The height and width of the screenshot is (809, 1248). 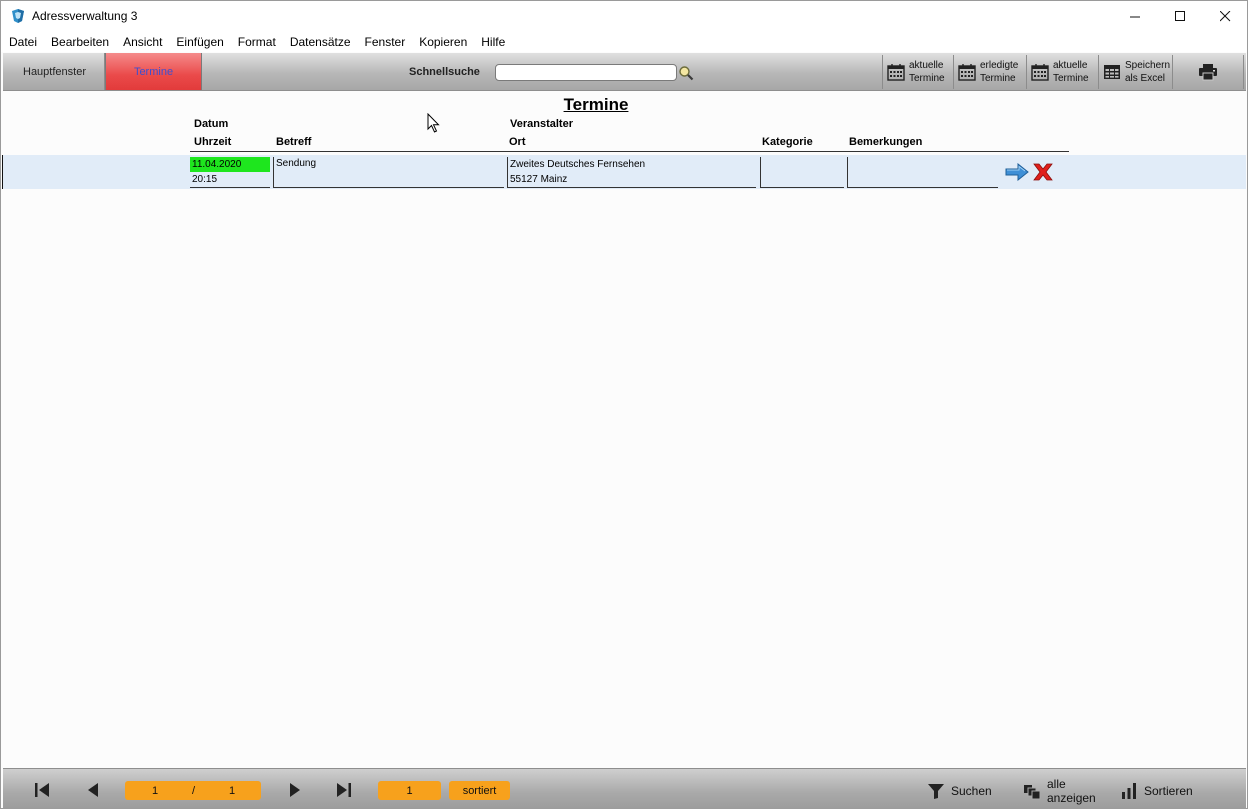 What do you see at coordinates (922, 172) in the screenshot?
I see `cell-bemerkungen` at bounding box center [922, 172].